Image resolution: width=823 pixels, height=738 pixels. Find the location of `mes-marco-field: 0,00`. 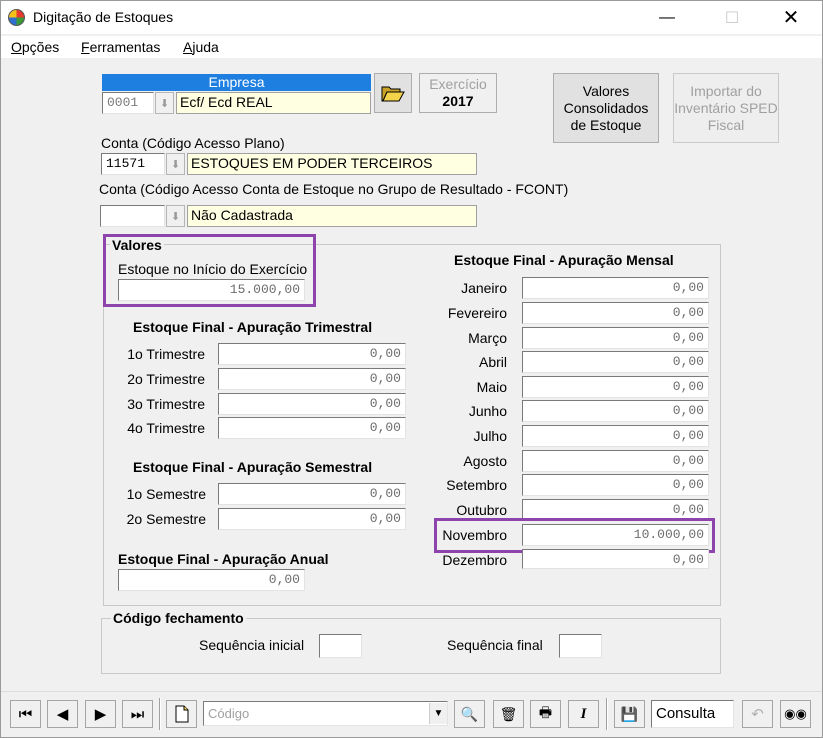

mes-marco-field: 0,00 is located at coordinates (615, 338).